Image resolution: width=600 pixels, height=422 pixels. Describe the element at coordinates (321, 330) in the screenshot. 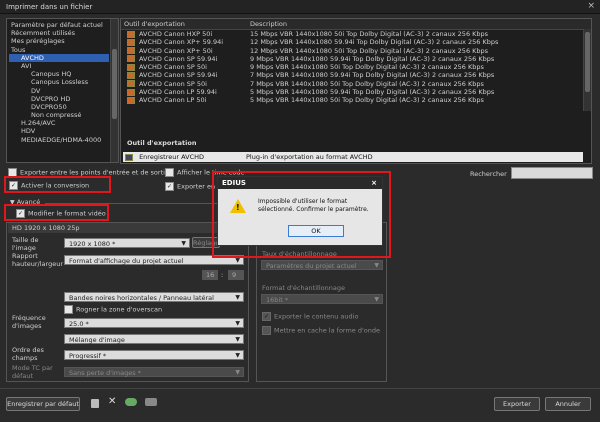

I see `cache-waveform-option: Mettre en cache la forme d'onde` at that location.